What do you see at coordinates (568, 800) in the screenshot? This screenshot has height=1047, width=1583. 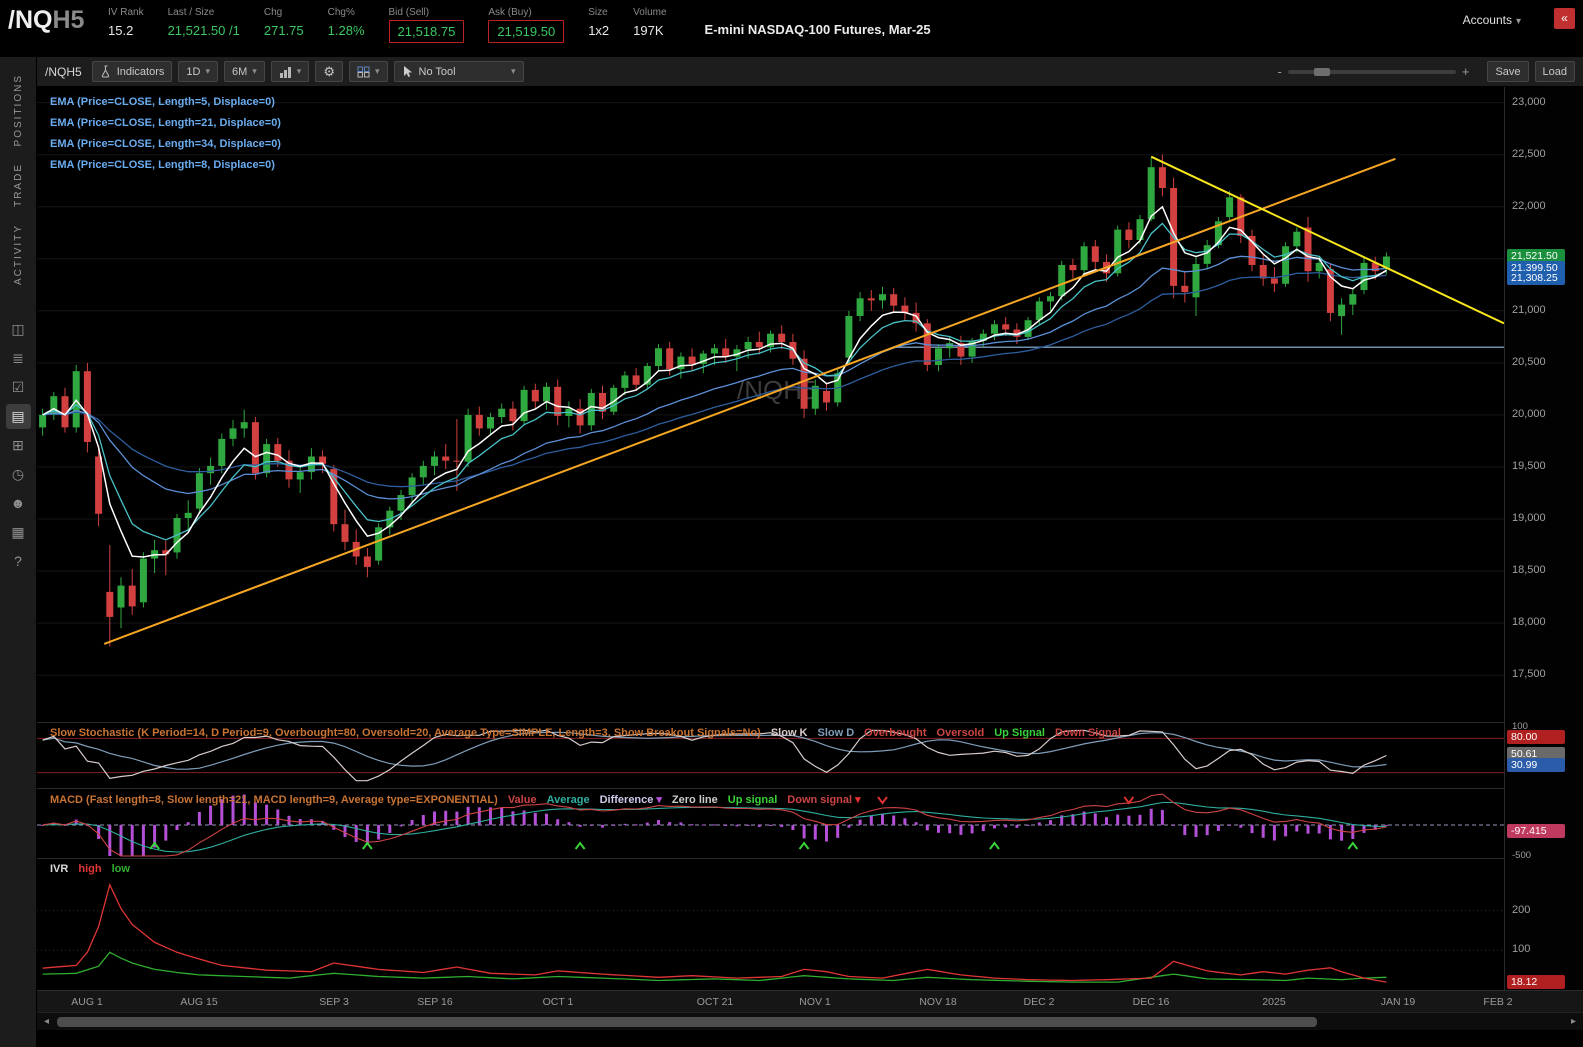 I see `macd-legend-key: Average` at bounding box center [568, 800].